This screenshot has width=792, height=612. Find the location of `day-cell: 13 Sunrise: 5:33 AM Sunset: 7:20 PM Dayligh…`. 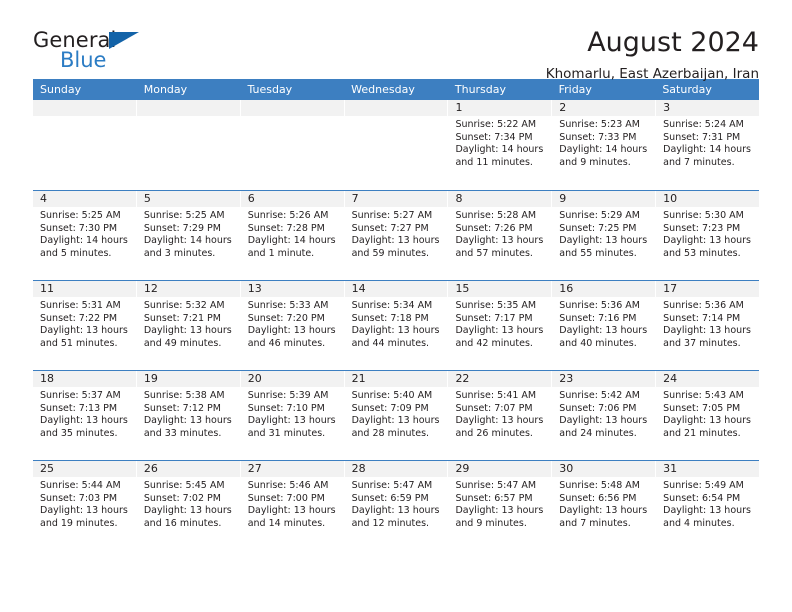

day-cell: 13 Sunrise: 5:33 AM Sunset: 7:20 PM Dayligh… is located at coordinates (292, 325).